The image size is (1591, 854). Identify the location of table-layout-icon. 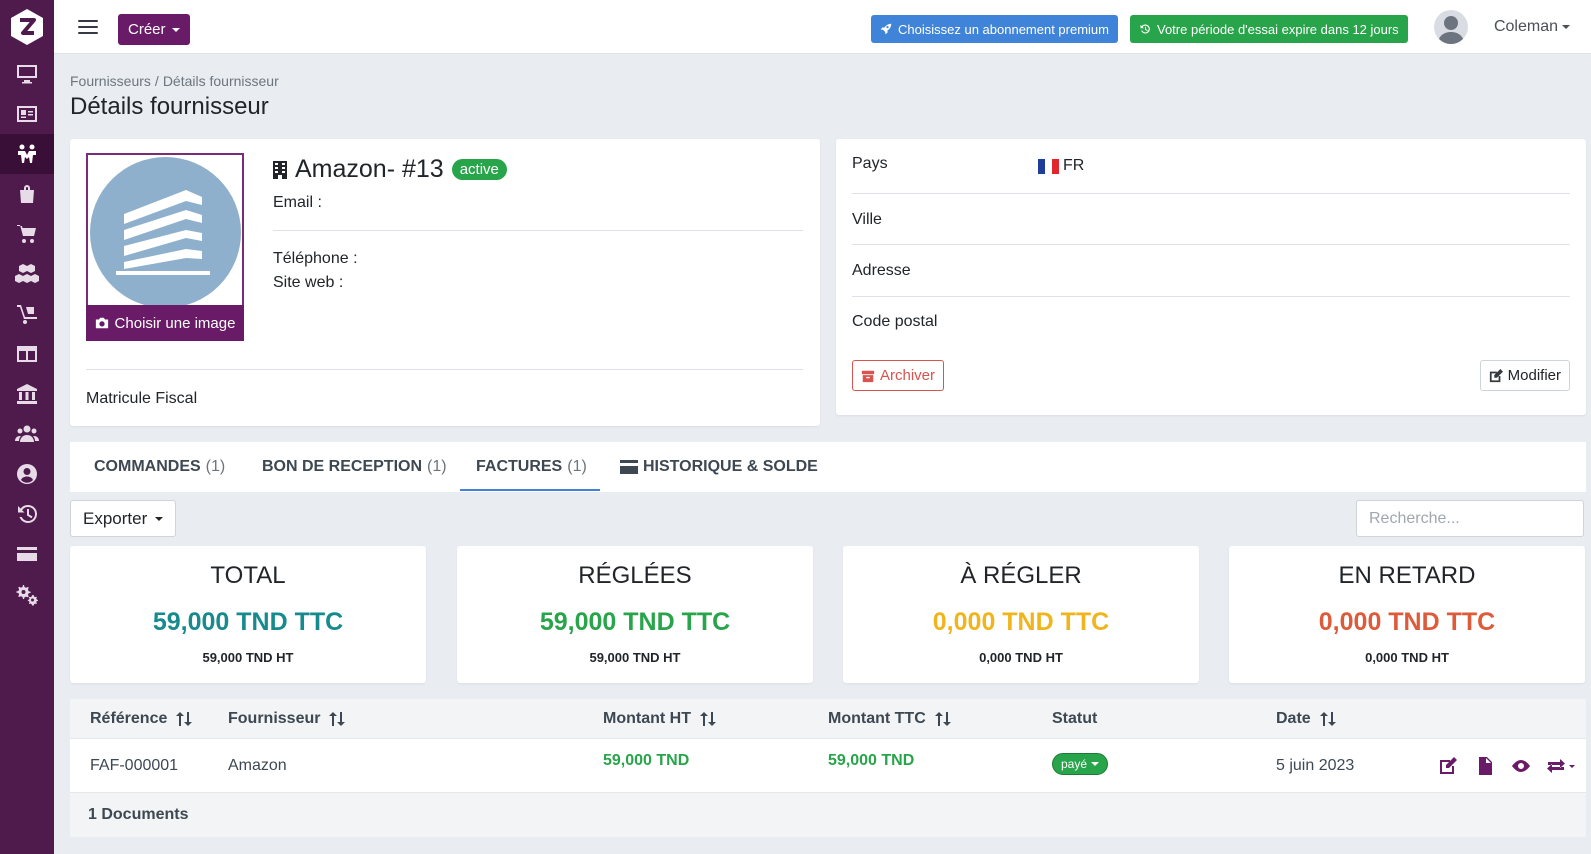
(27, 354).